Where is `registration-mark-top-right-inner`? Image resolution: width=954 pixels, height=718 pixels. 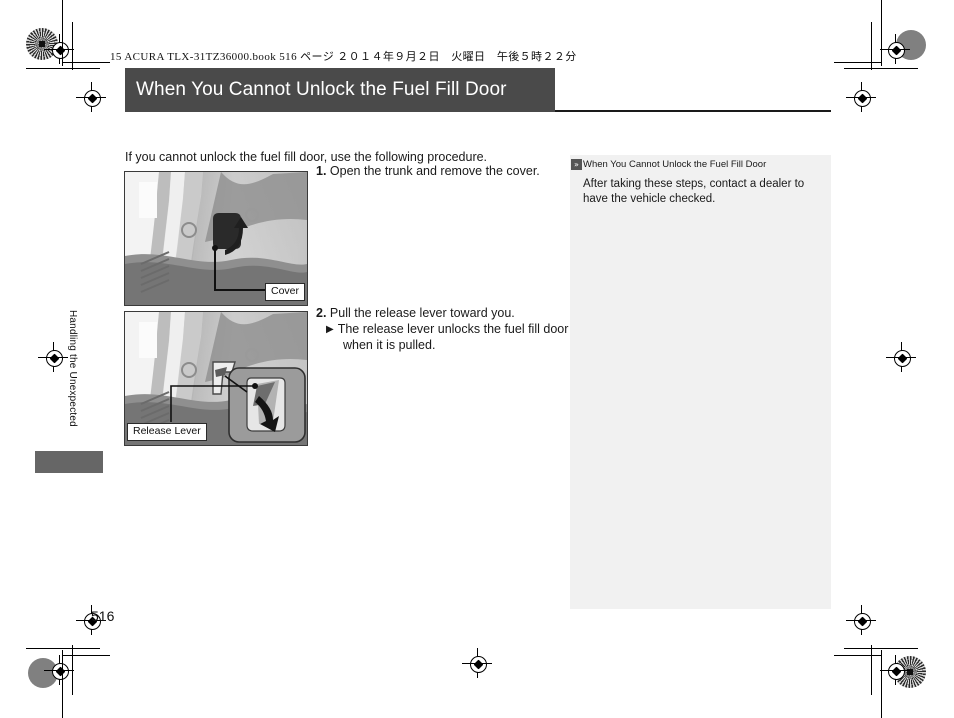 registration-mark-top-right-inner is located at coordinates (861, 97).